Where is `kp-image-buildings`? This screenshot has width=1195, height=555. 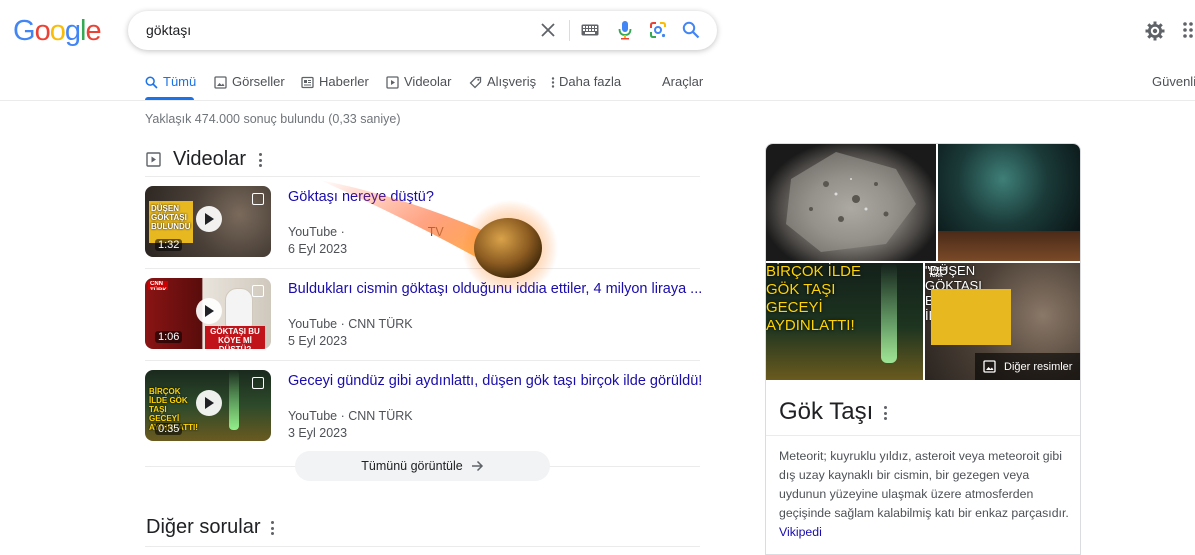 kp-image-buildings is located at coordinates (1009, 246).